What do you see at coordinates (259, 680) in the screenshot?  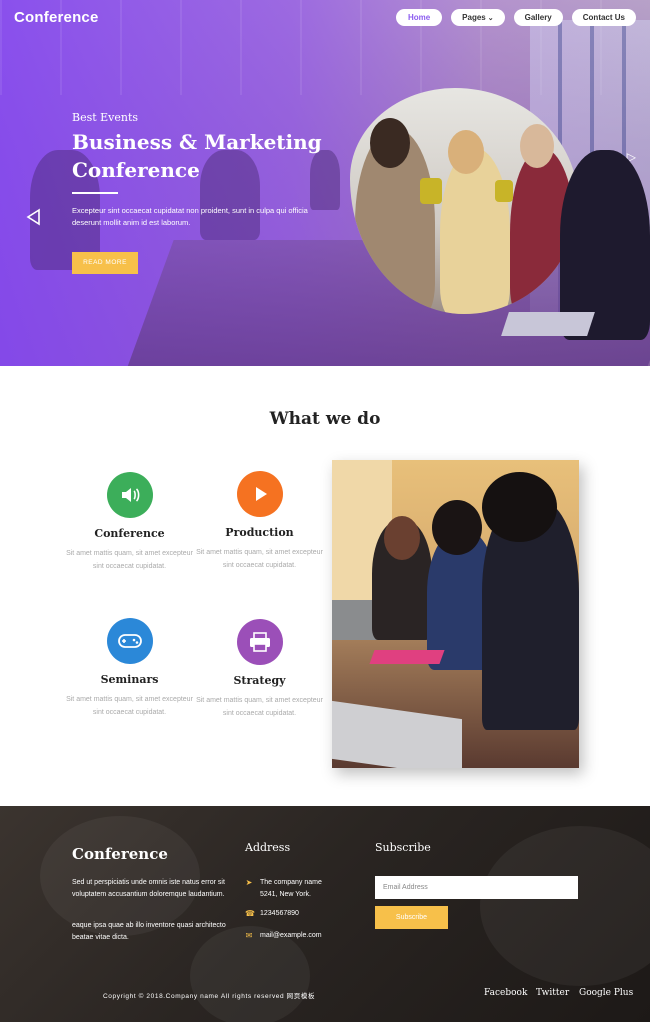 I see `service-title: Strategy` at bounding box center [259, 680].